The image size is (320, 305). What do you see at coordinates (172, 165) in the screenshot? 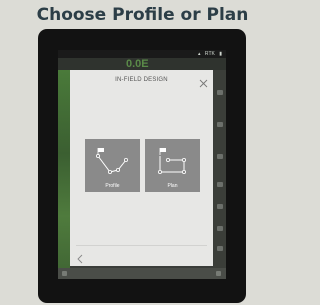
I see `plan-button: Plan` at bounding box center [172, 165].